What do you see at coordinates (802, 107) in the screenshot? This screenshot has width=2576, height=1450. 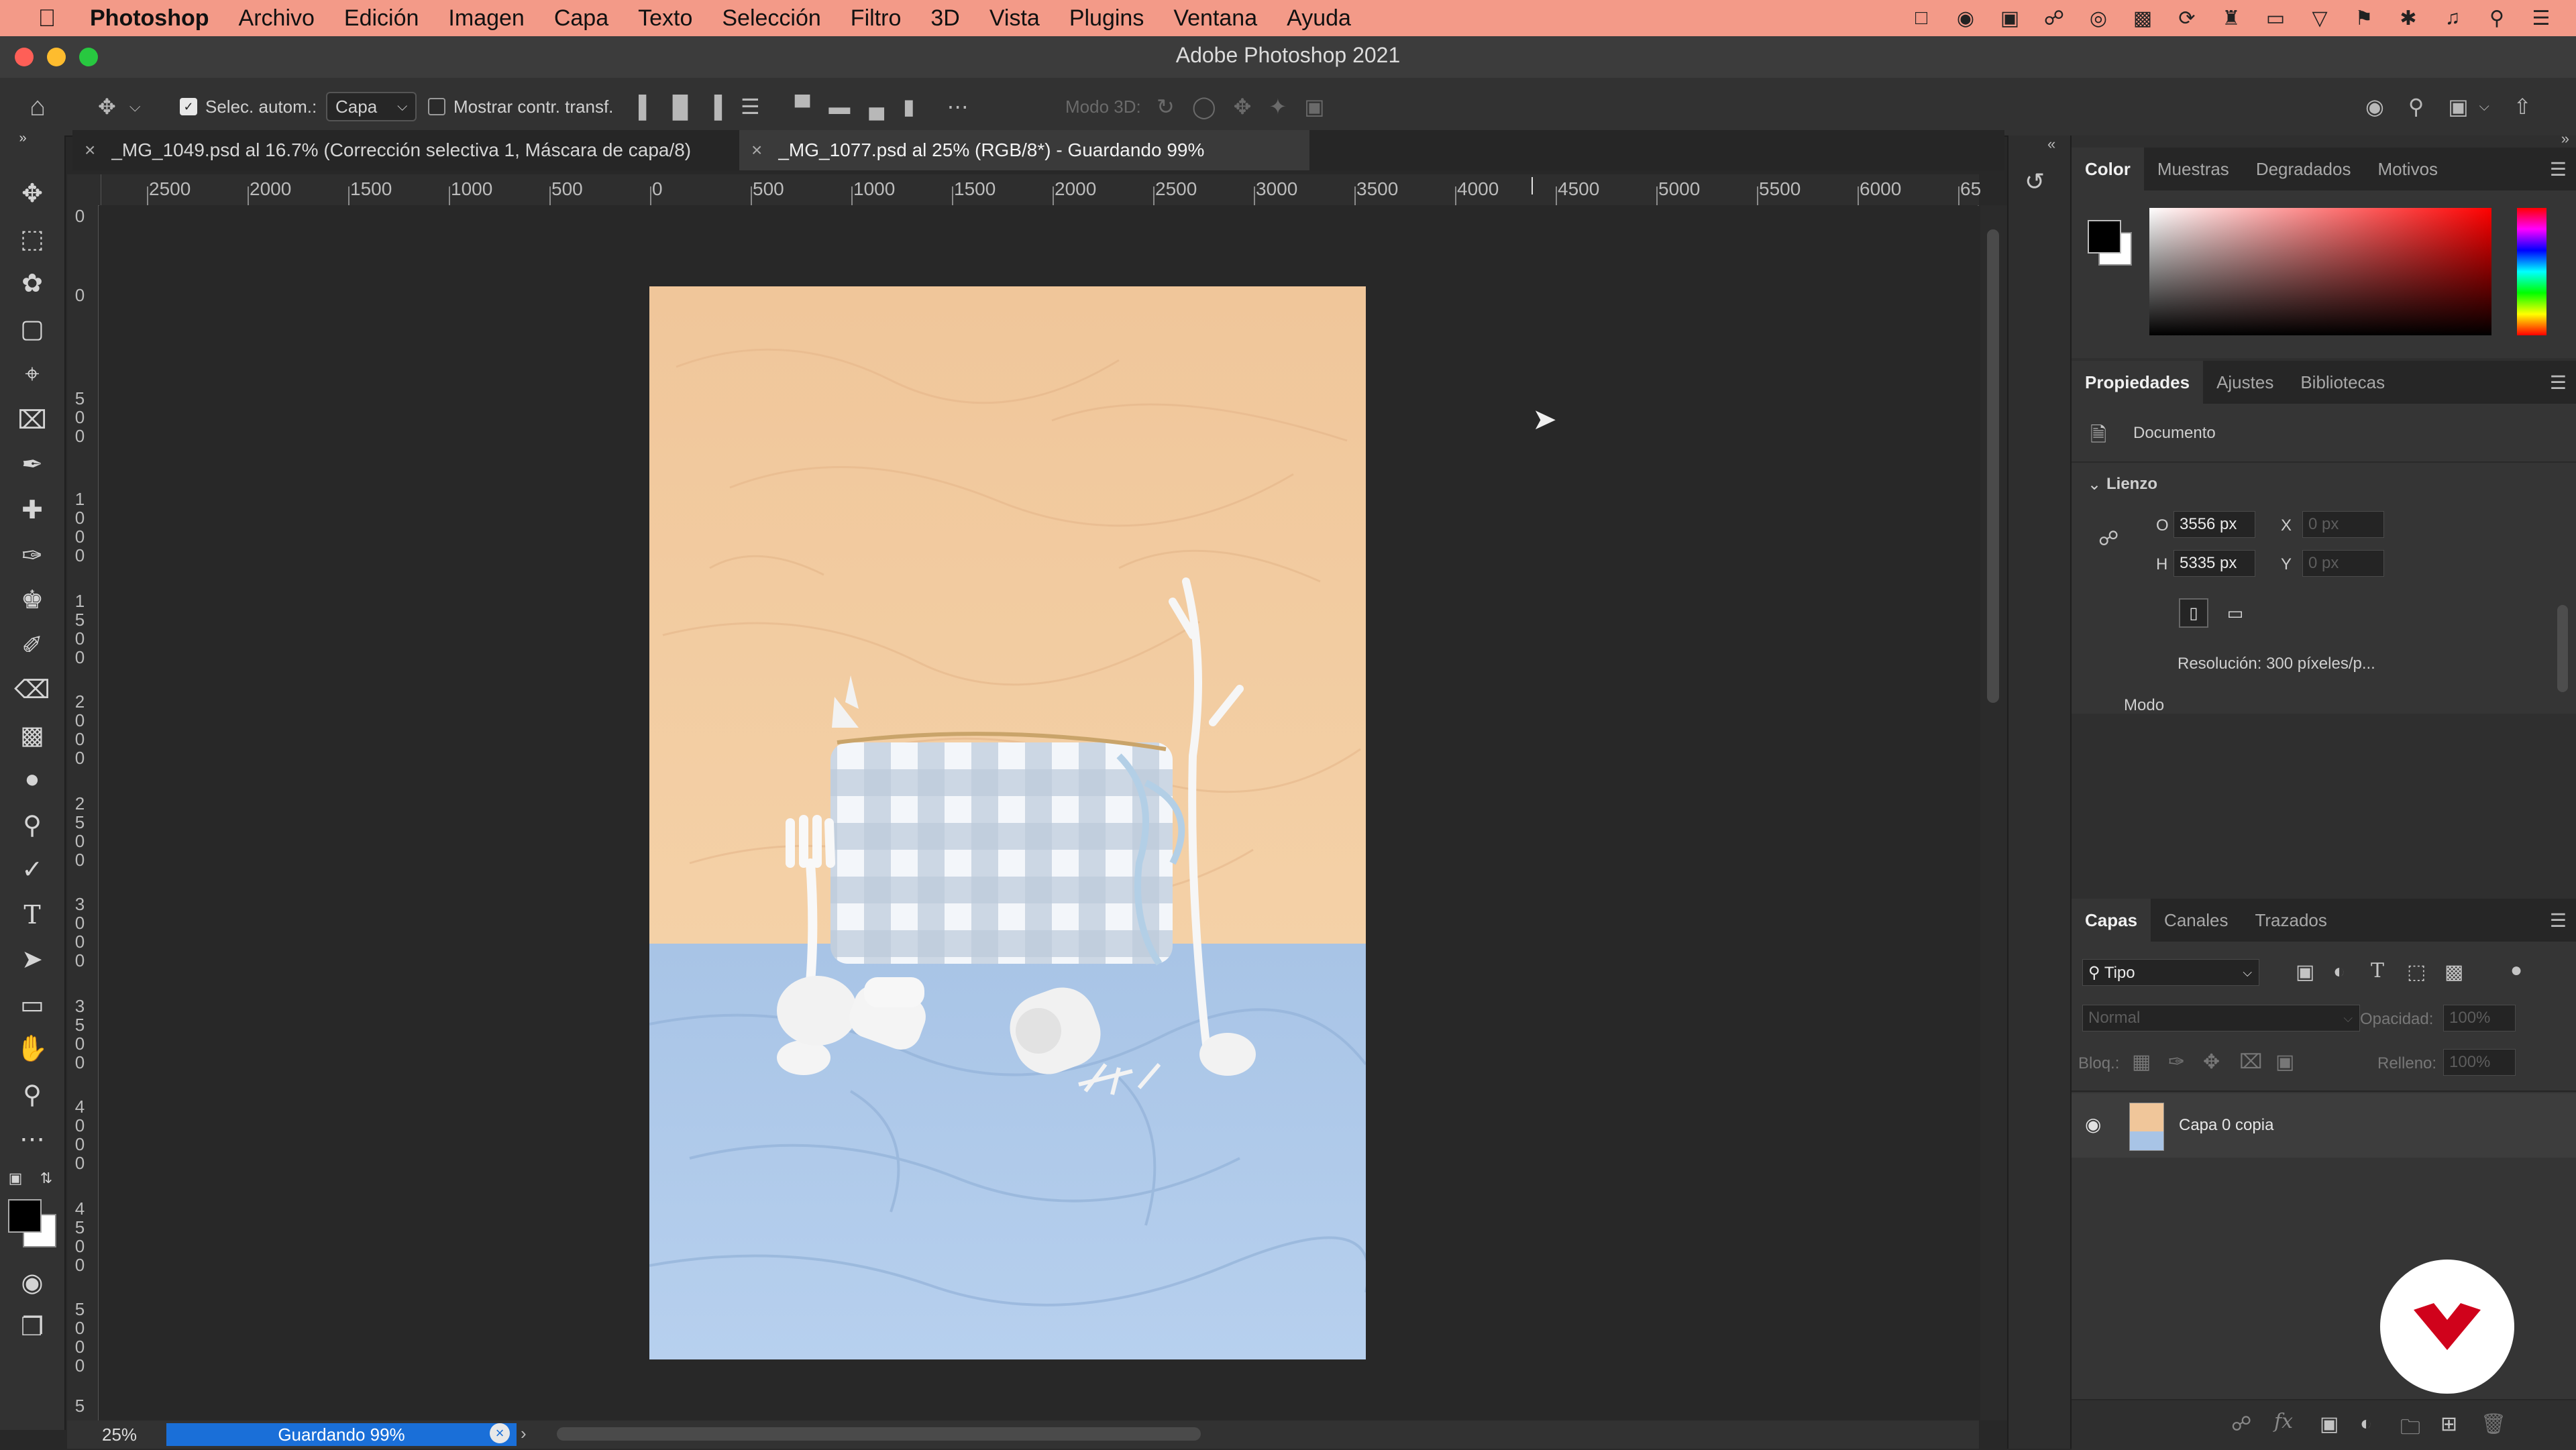 I see `align-top-icon: ▀` at bounding box center [802, 107].